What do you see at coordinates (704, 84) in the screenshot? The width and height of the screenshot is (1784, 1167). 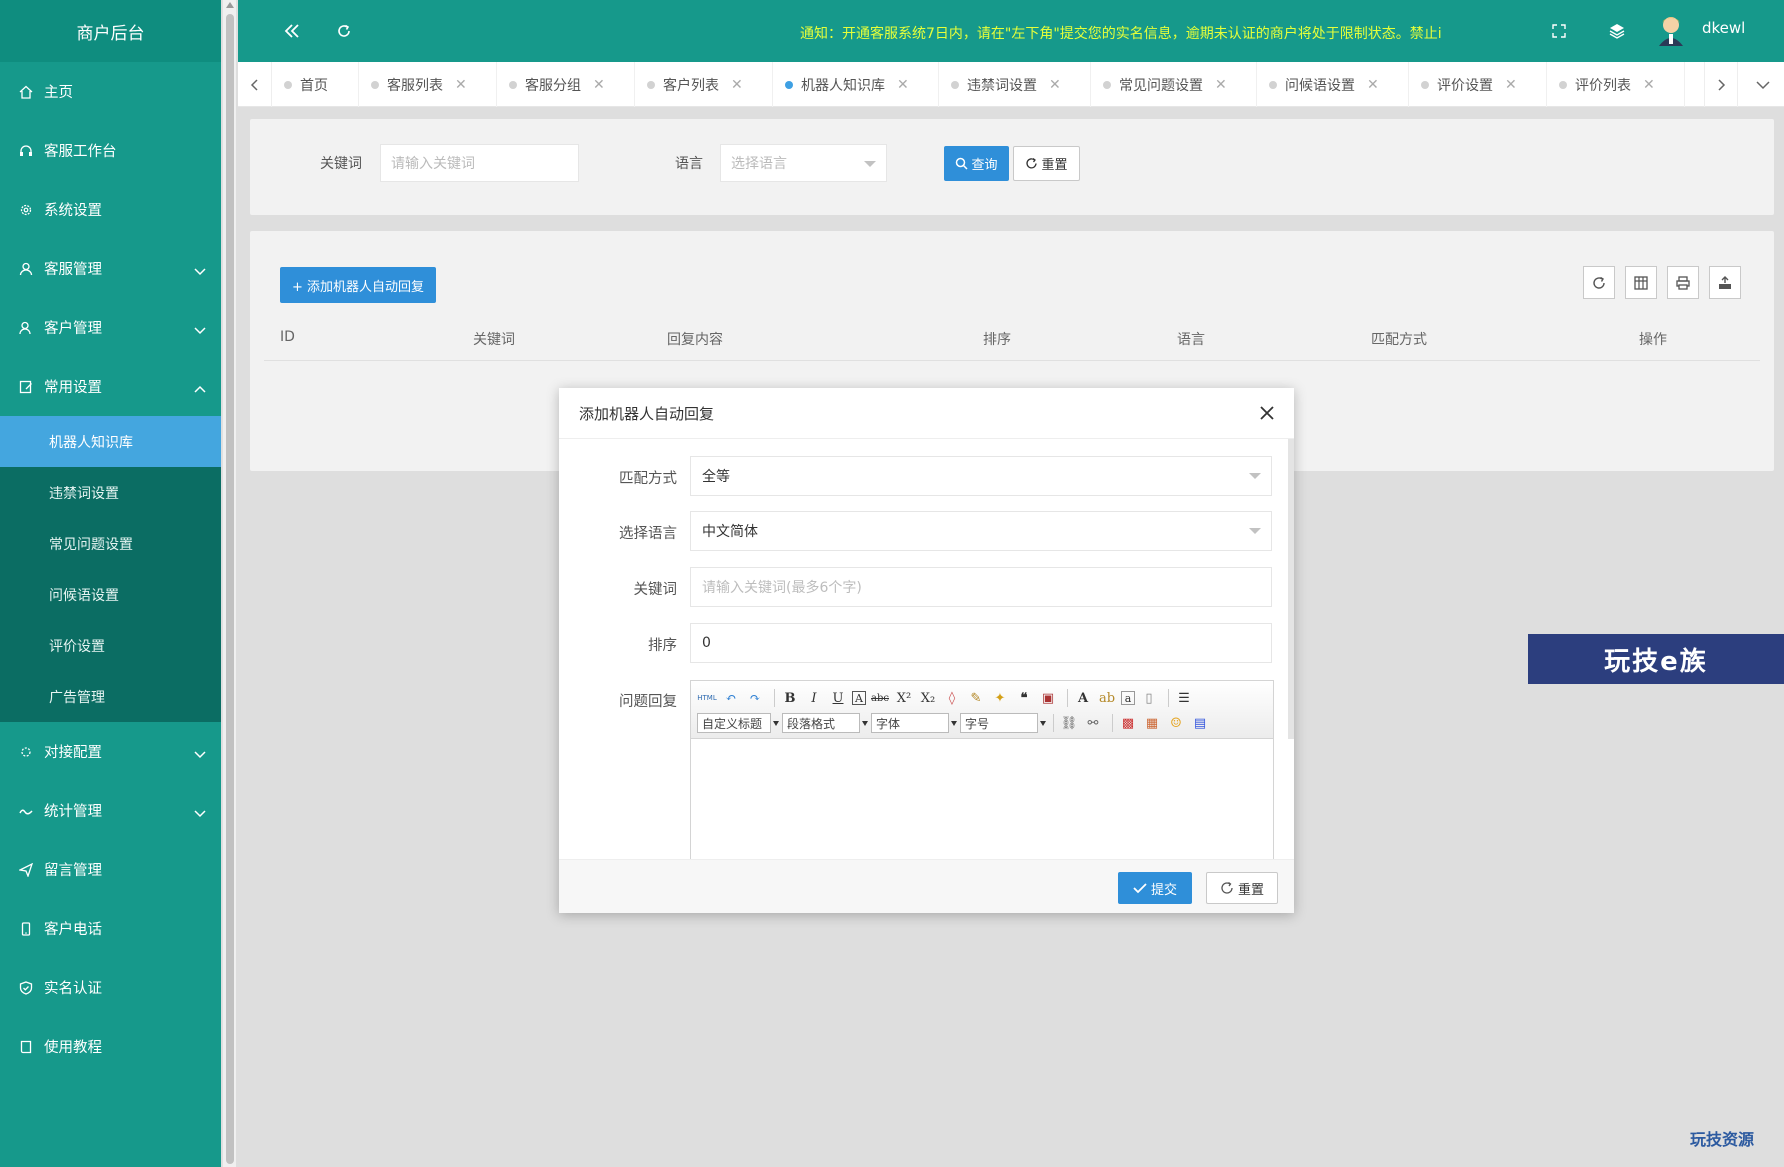 I see `tab-customer-list: 客户列表 ✕` at bounding box center [704, 84].